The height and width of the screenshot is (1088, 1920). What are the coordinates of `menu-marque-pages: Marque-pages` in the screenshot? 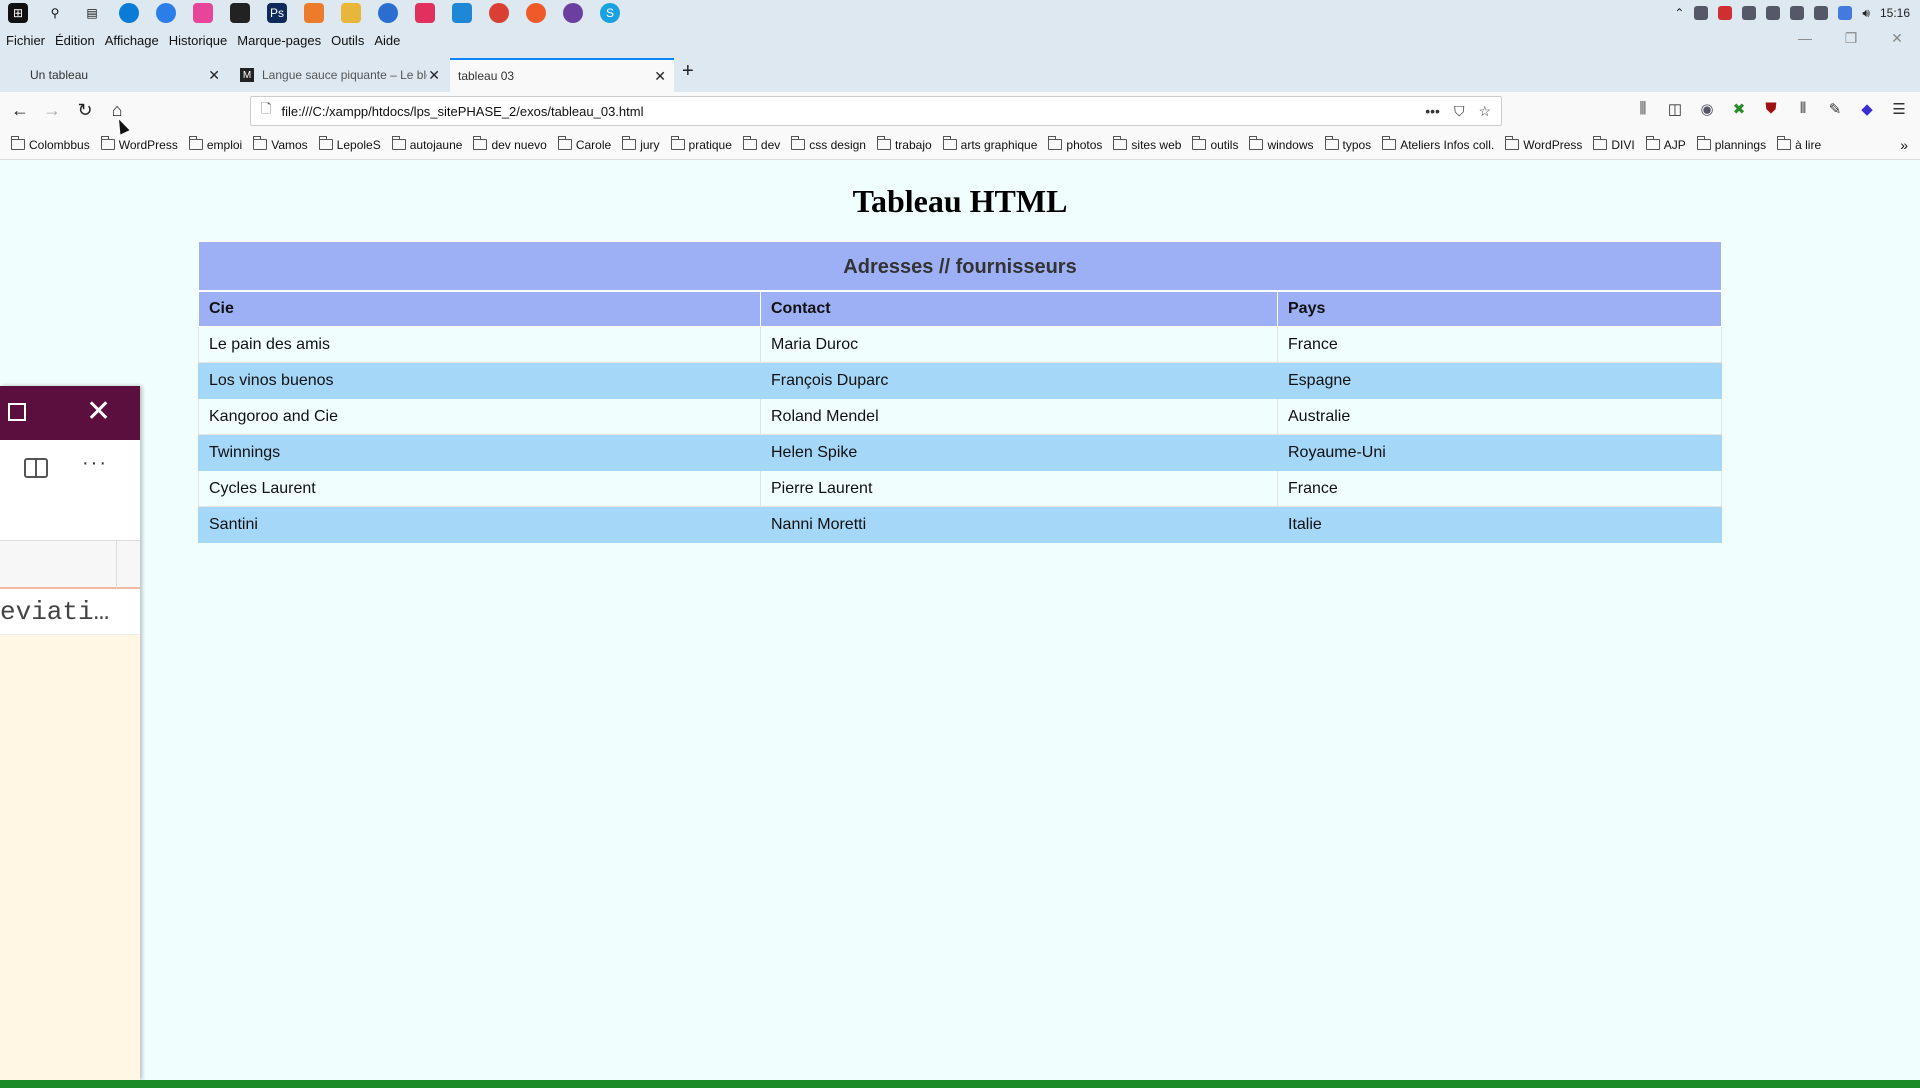 It's located at (279, 40).